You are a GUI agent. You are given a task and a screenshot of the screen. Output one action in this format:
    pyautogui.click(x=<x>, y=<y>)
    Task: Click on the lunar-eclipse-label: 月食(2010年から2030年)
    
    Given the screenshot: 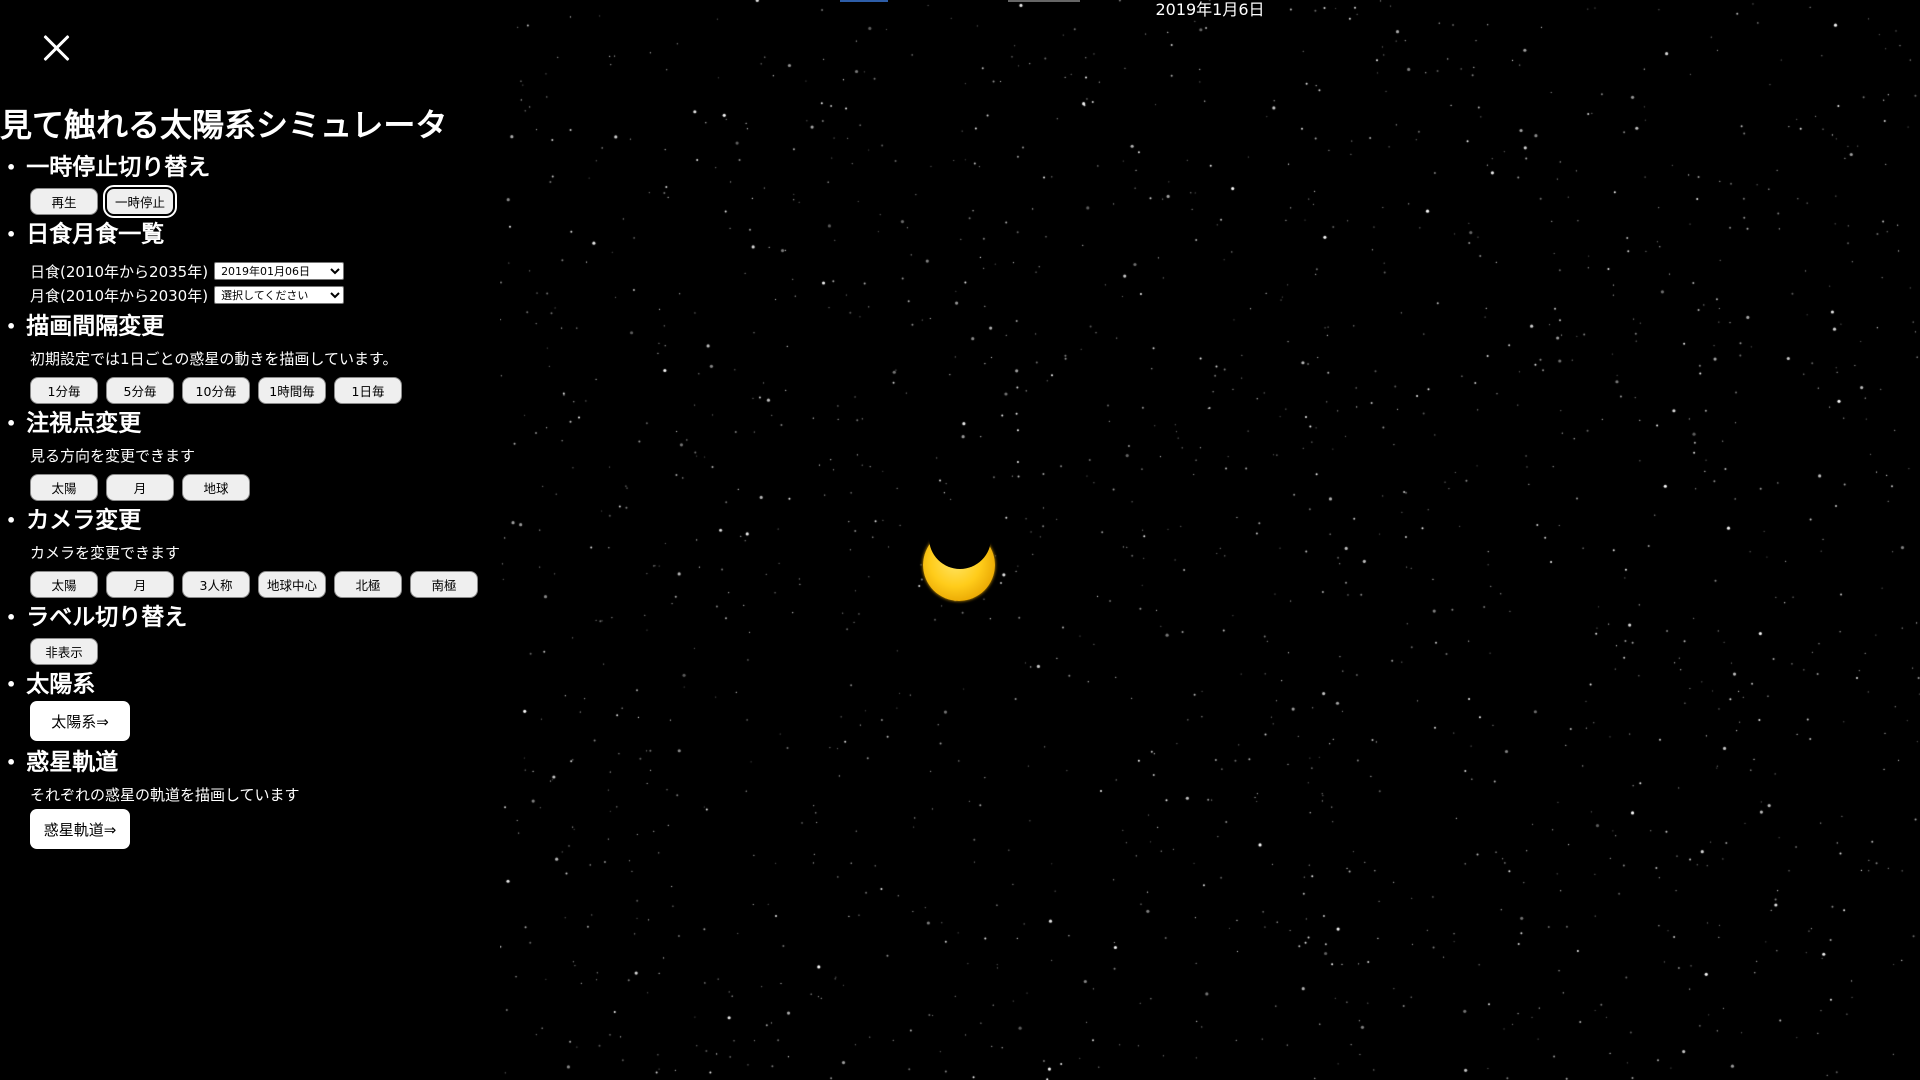 What is the action you would take?
    pyautogui.click(x=119, y=295)
    